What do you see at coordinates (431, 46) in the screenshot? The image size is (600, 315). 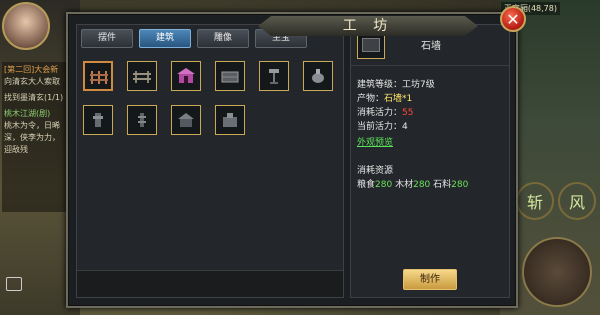 I see `item-name: 石墙` at bounding box center [431, 46].